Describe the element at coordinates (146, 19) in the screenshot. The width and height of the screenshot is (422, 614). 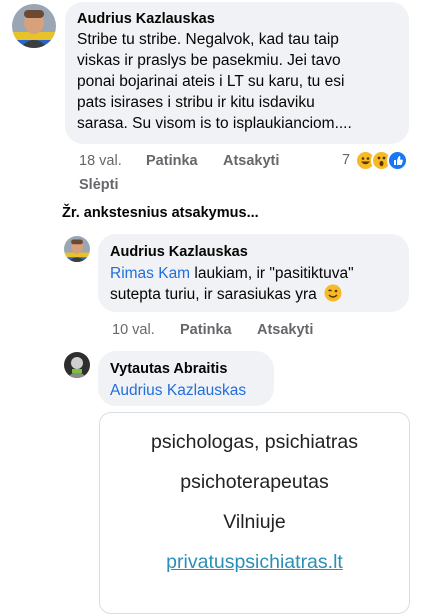
I see `comment-author: Audrius Kazlauskas` at that location.